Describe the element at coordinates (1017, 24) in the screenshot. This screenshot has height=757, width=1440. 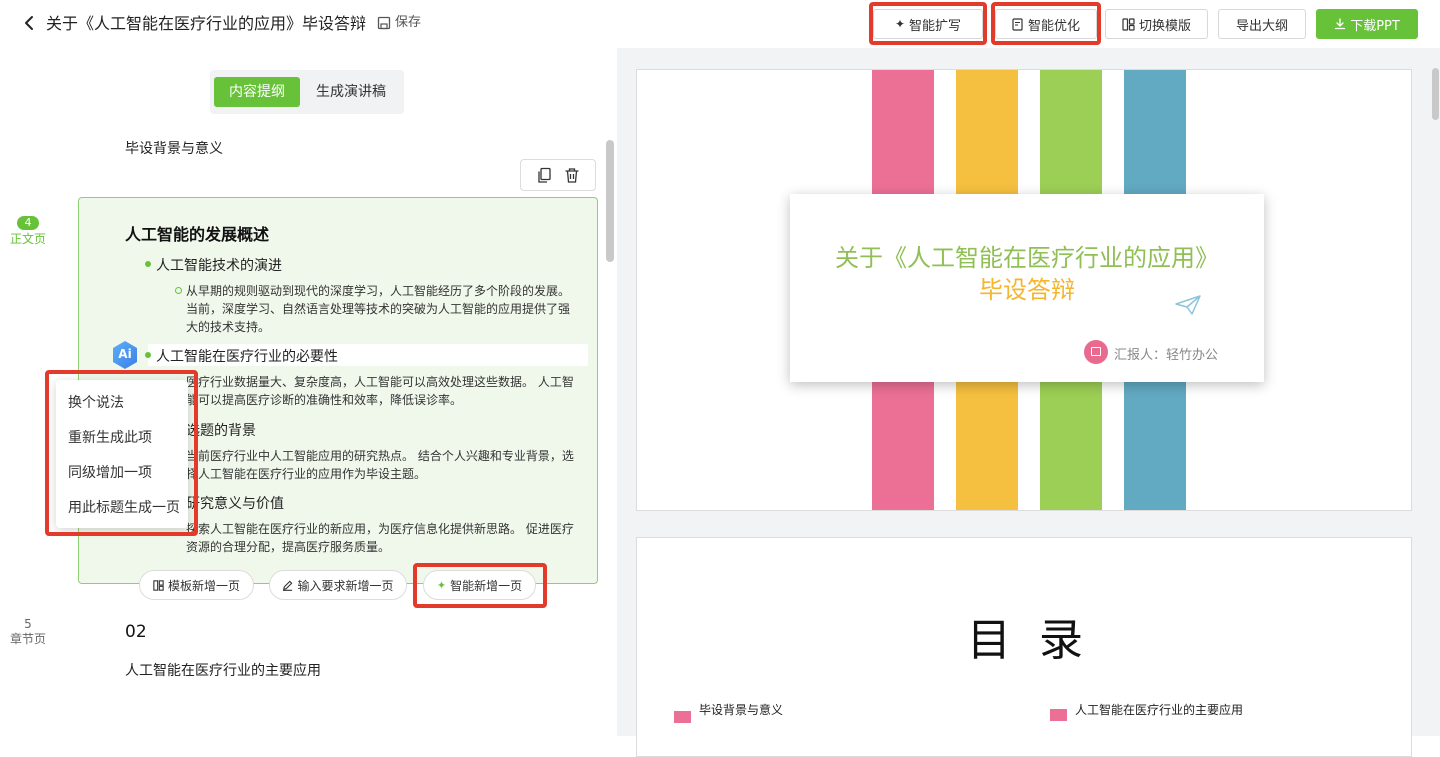
I see `document-edit-icon` at that location.